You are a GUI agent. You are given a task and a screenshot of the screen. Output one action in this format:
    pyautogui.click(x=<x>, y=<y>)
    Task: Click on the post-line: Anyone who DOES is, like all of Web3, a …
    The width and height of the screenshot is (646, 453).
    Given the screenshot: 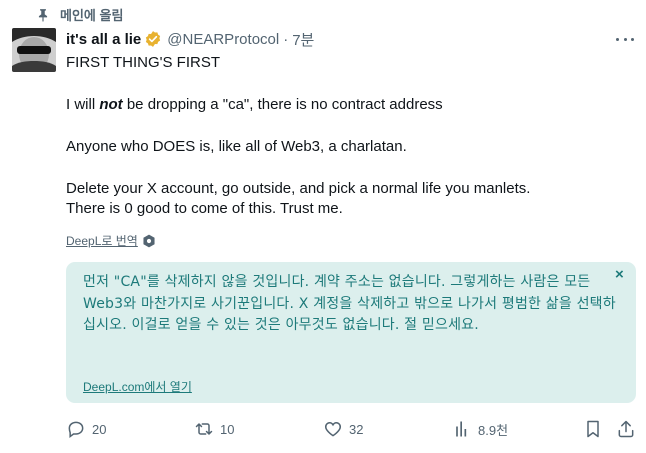 What is the action you would take?
    pyautogui.click(x=236, y=146)
    